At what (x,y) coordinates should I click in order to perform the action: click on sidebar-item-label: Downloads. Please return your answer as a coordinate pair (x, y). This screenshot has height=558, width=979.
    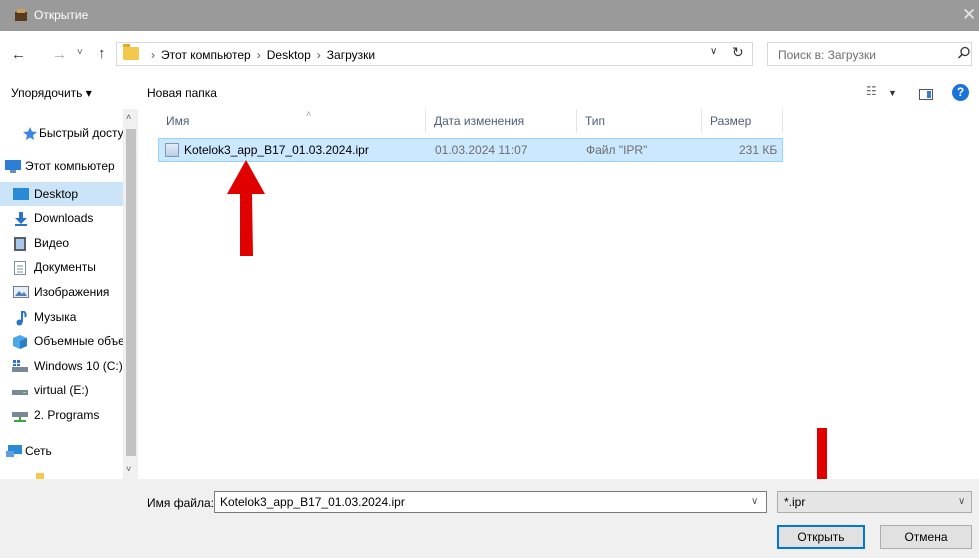
    Looking at the image, I should click on (64, 218).